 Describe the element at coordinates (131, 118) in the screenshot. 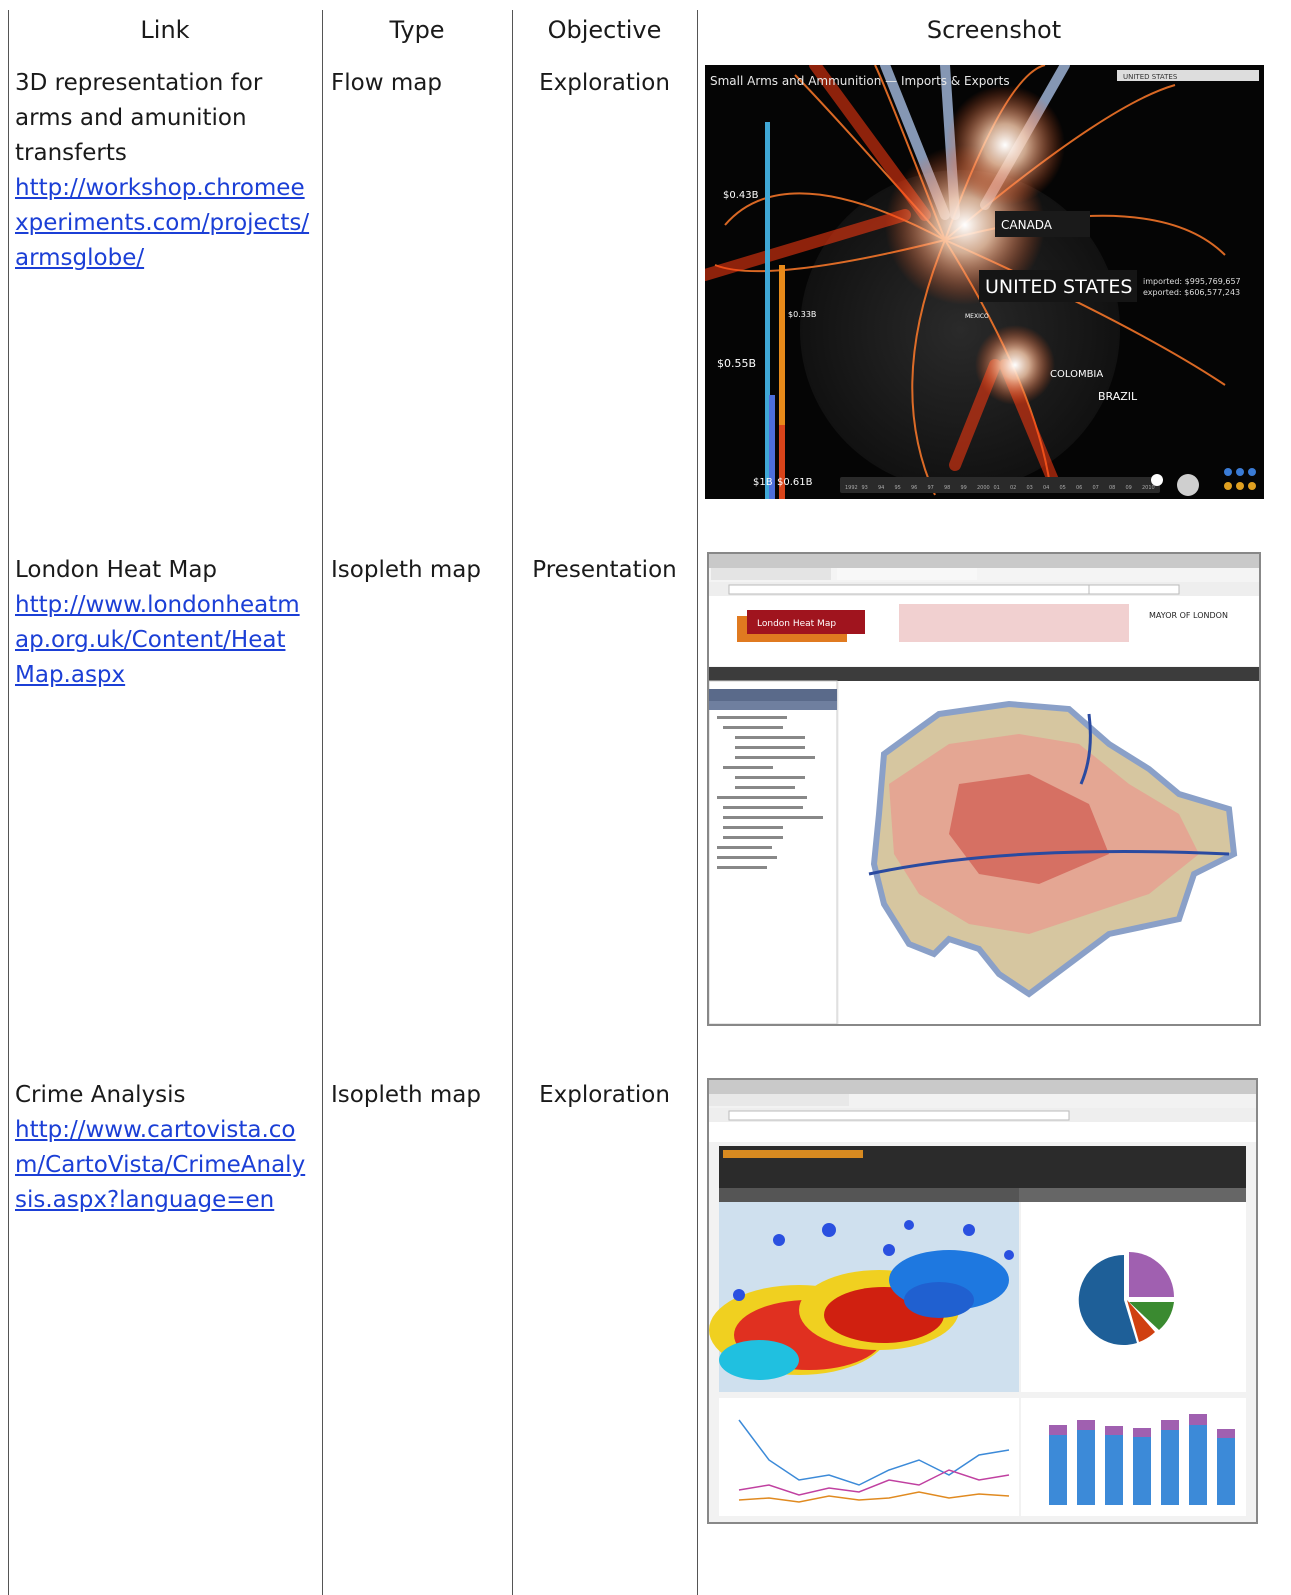

I see `row-1-title-line: arms and amunition` at that location.